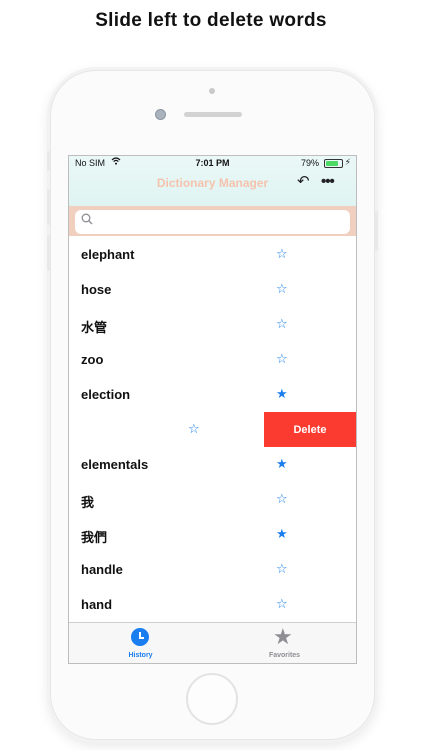 Image resolution: width=422 pixels, height=750 pixels. I want to click on tab-favorites: ★ Favorites, so click(284, 643).